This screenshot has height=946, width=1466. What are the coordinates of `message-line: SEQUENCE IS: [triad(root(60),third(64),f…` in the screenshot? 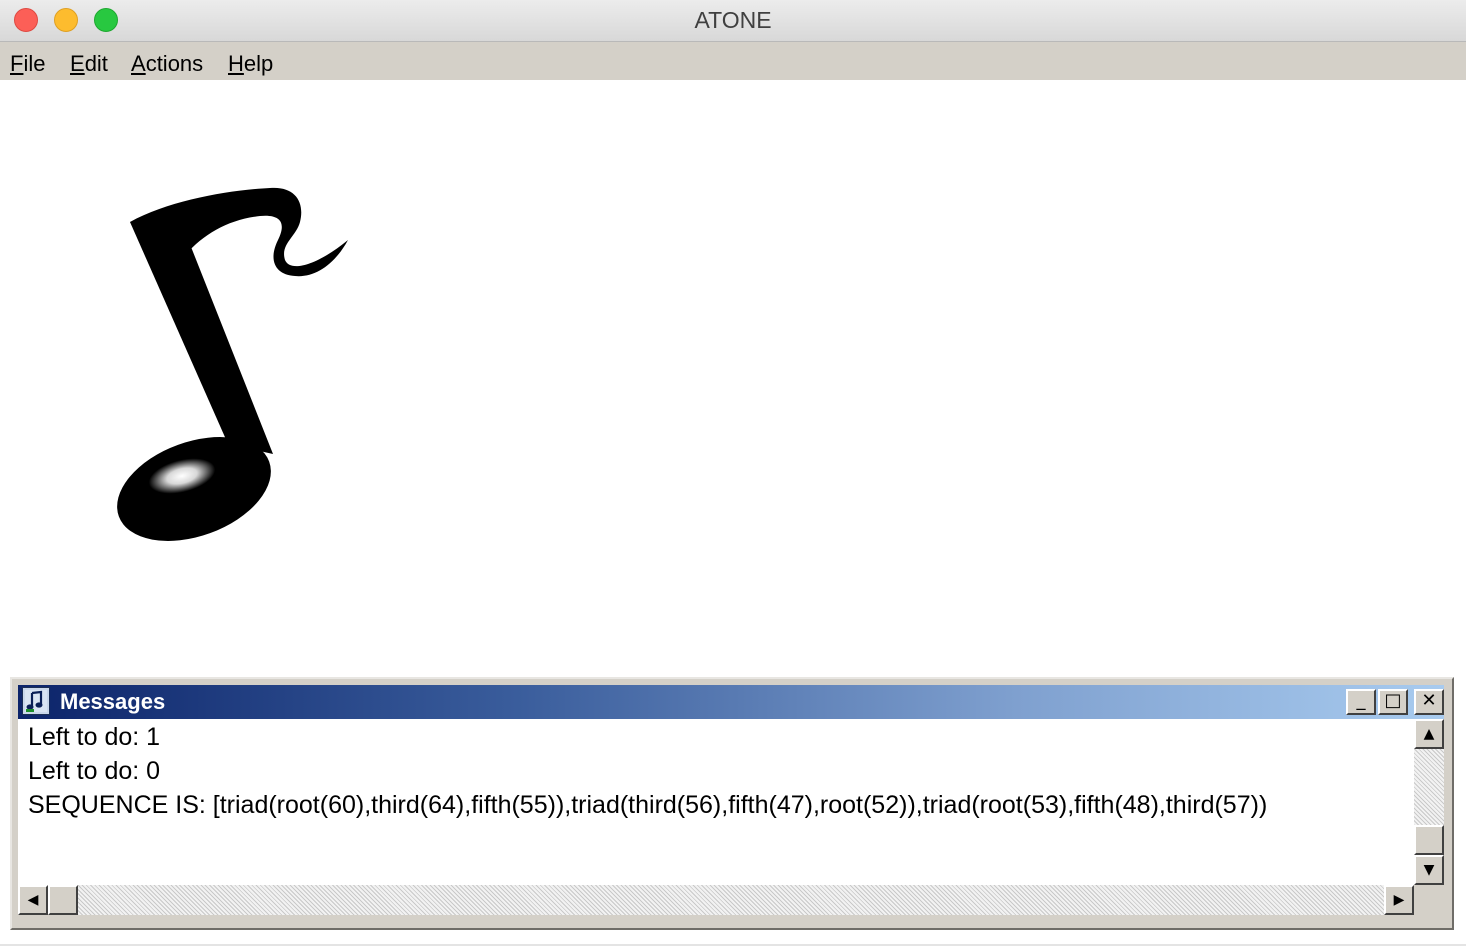 It's located at (648, 805).